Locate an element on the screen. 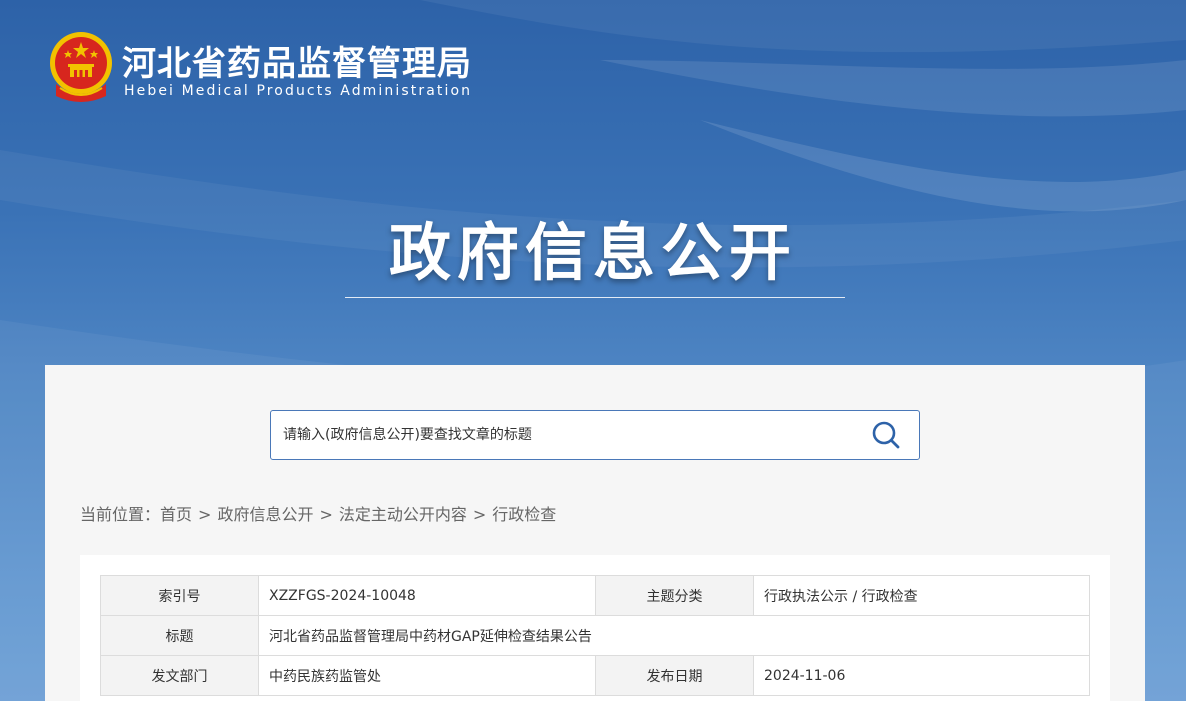 The image size is (1186, 701). hero-title: 政府信息公开 is located at coordinates (592, 252).